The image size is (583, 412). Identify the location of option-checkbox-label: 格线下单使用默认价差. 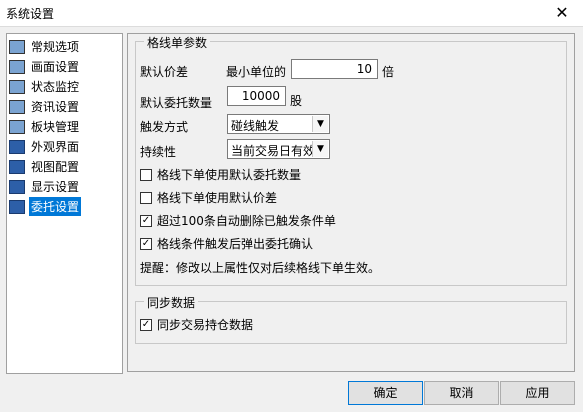
(217, 198).